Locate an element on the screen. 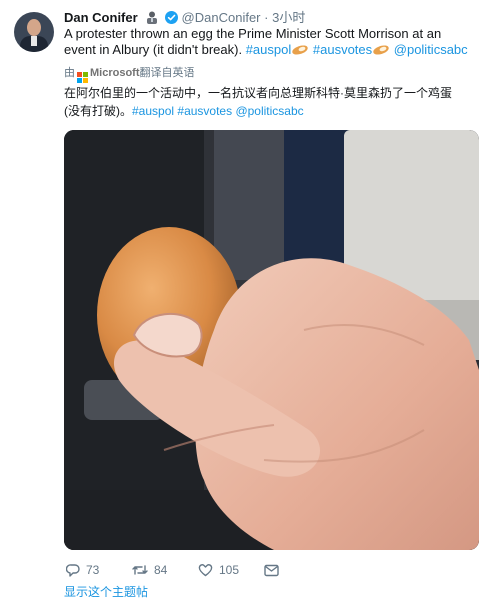 The height and width of the screenshot is (600, 489). retweet-action: 84 is located at coordinates (149, 570).